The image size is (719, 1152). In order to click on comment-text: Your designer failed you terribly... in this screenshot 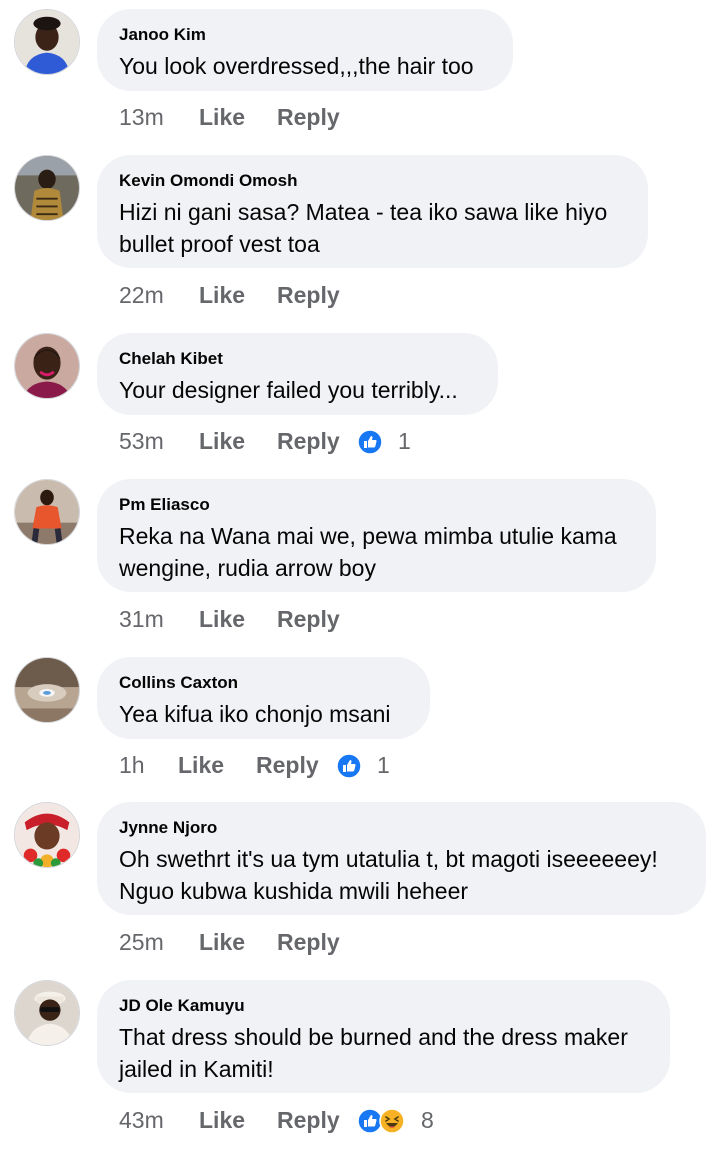, I will do `click(288, 390)`.